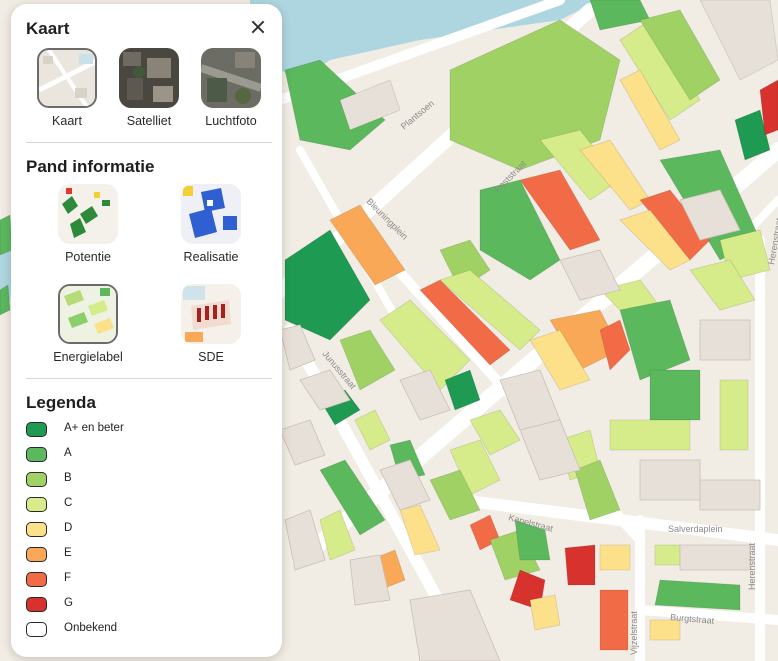 The height and width of the screenshot is (661, 778). I want to click on tile-realisatie: Realisatie, so click(211, 224).